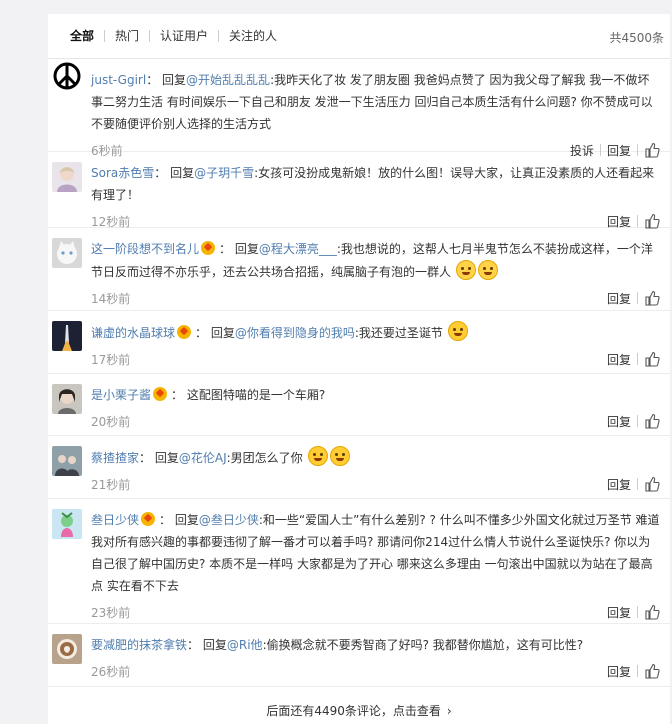 Image resolution: width=672 pixels, height=724 pixels. Describe the element at coordinates (359, 713) in the screenshot. I see `load-more-link: 后面还有4490条评论，点击查看 ›` at that location.